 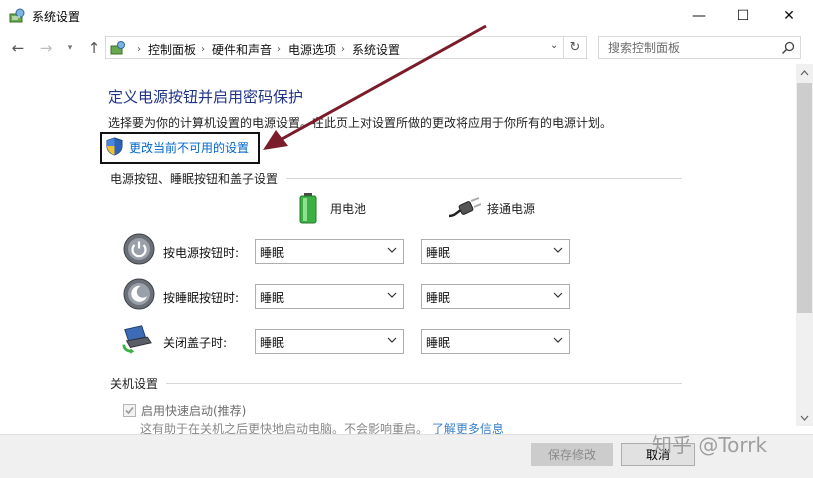 What do you see at coordinates (495, 296) in the screenshot?
I see `sleep-button-plugged-select: 睡眠` at bounding box center [495, 296].